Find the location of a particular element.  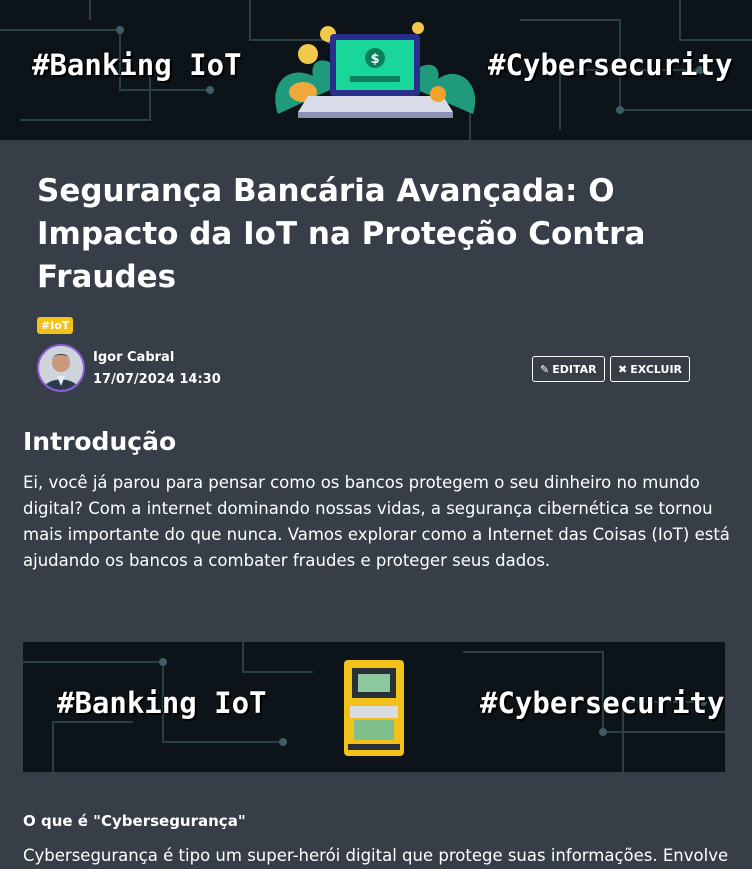

delete-button-label: EXCLUIR is located at coordinates (656, 369).